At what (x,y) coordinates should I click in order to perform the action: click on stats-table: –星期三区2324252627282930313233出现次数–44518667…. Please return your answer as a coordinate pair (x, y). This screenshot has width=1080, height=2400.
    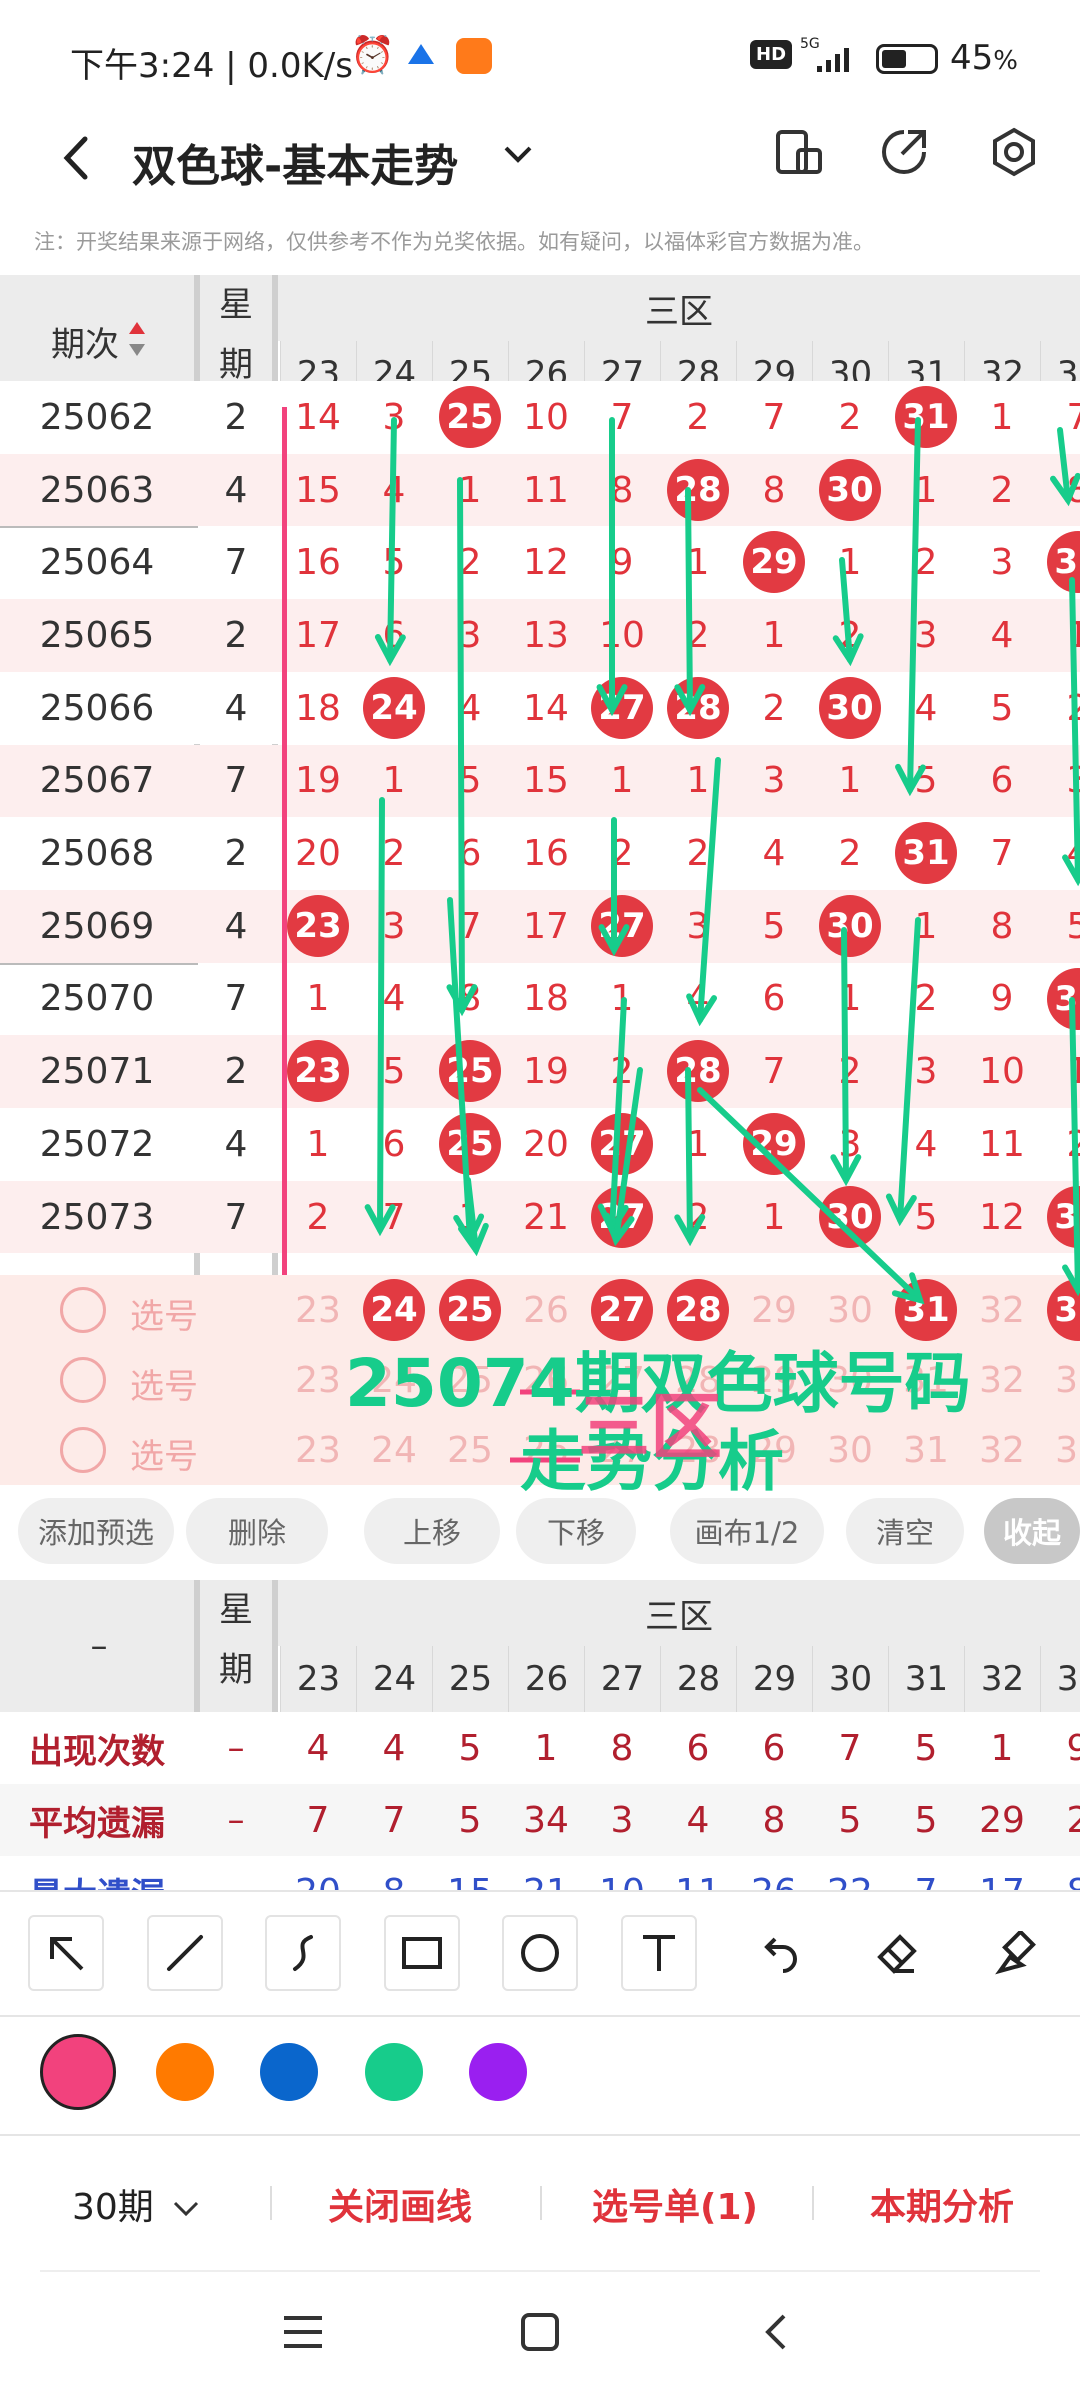
    Looking at the image, I should click on (540, 1735).